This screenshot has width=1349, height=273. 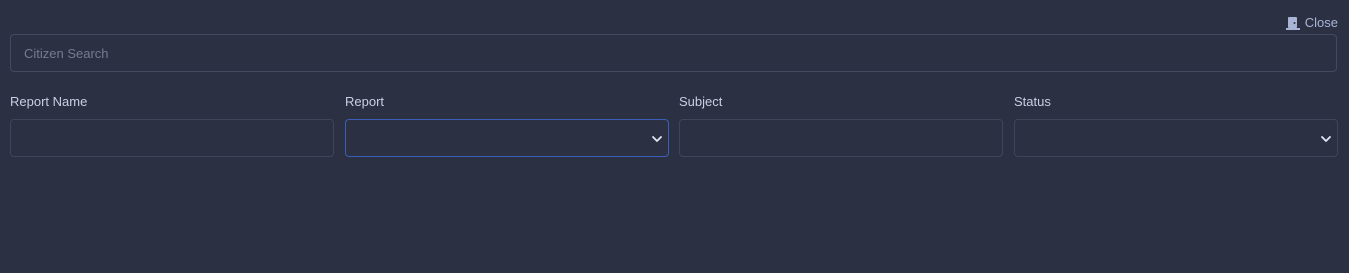 What do you see at coordinates (49, 101) in the screenshot?
I see `report-name-label: Report Name` at bounding box center [49, 101].